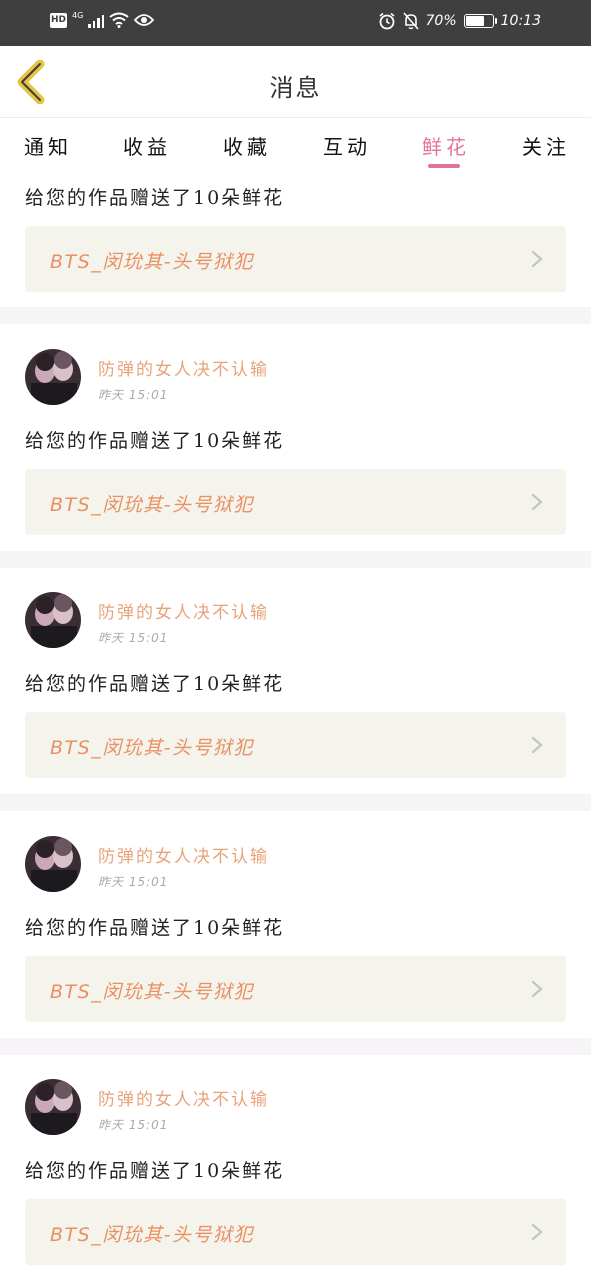 The height and width of the screenshot is (1280, 591). I want to click on status-bar-left: HD 4G, so click(102, 19).